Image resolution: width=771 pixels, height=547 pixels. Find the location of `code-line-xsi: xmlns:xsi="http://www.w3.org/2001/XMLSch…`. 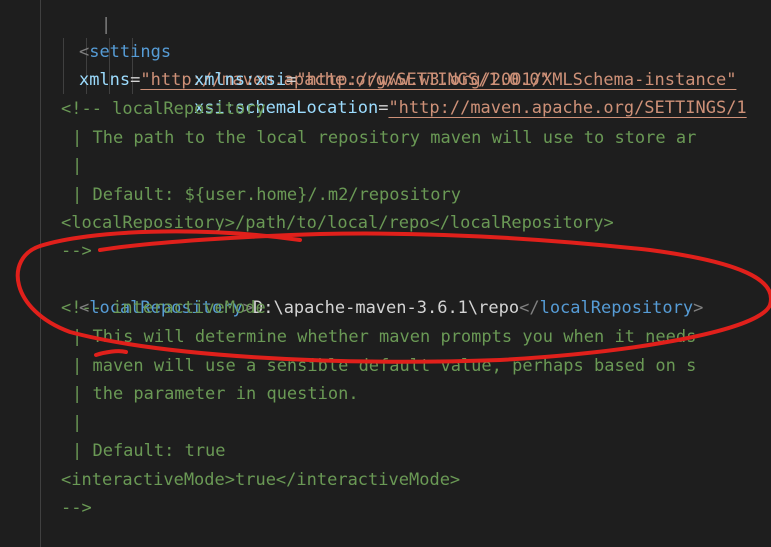

code-line-xsi: xmlns:xsi="http://www.w3.org/2001/XMLSch… is located at coordinates (465, 80).